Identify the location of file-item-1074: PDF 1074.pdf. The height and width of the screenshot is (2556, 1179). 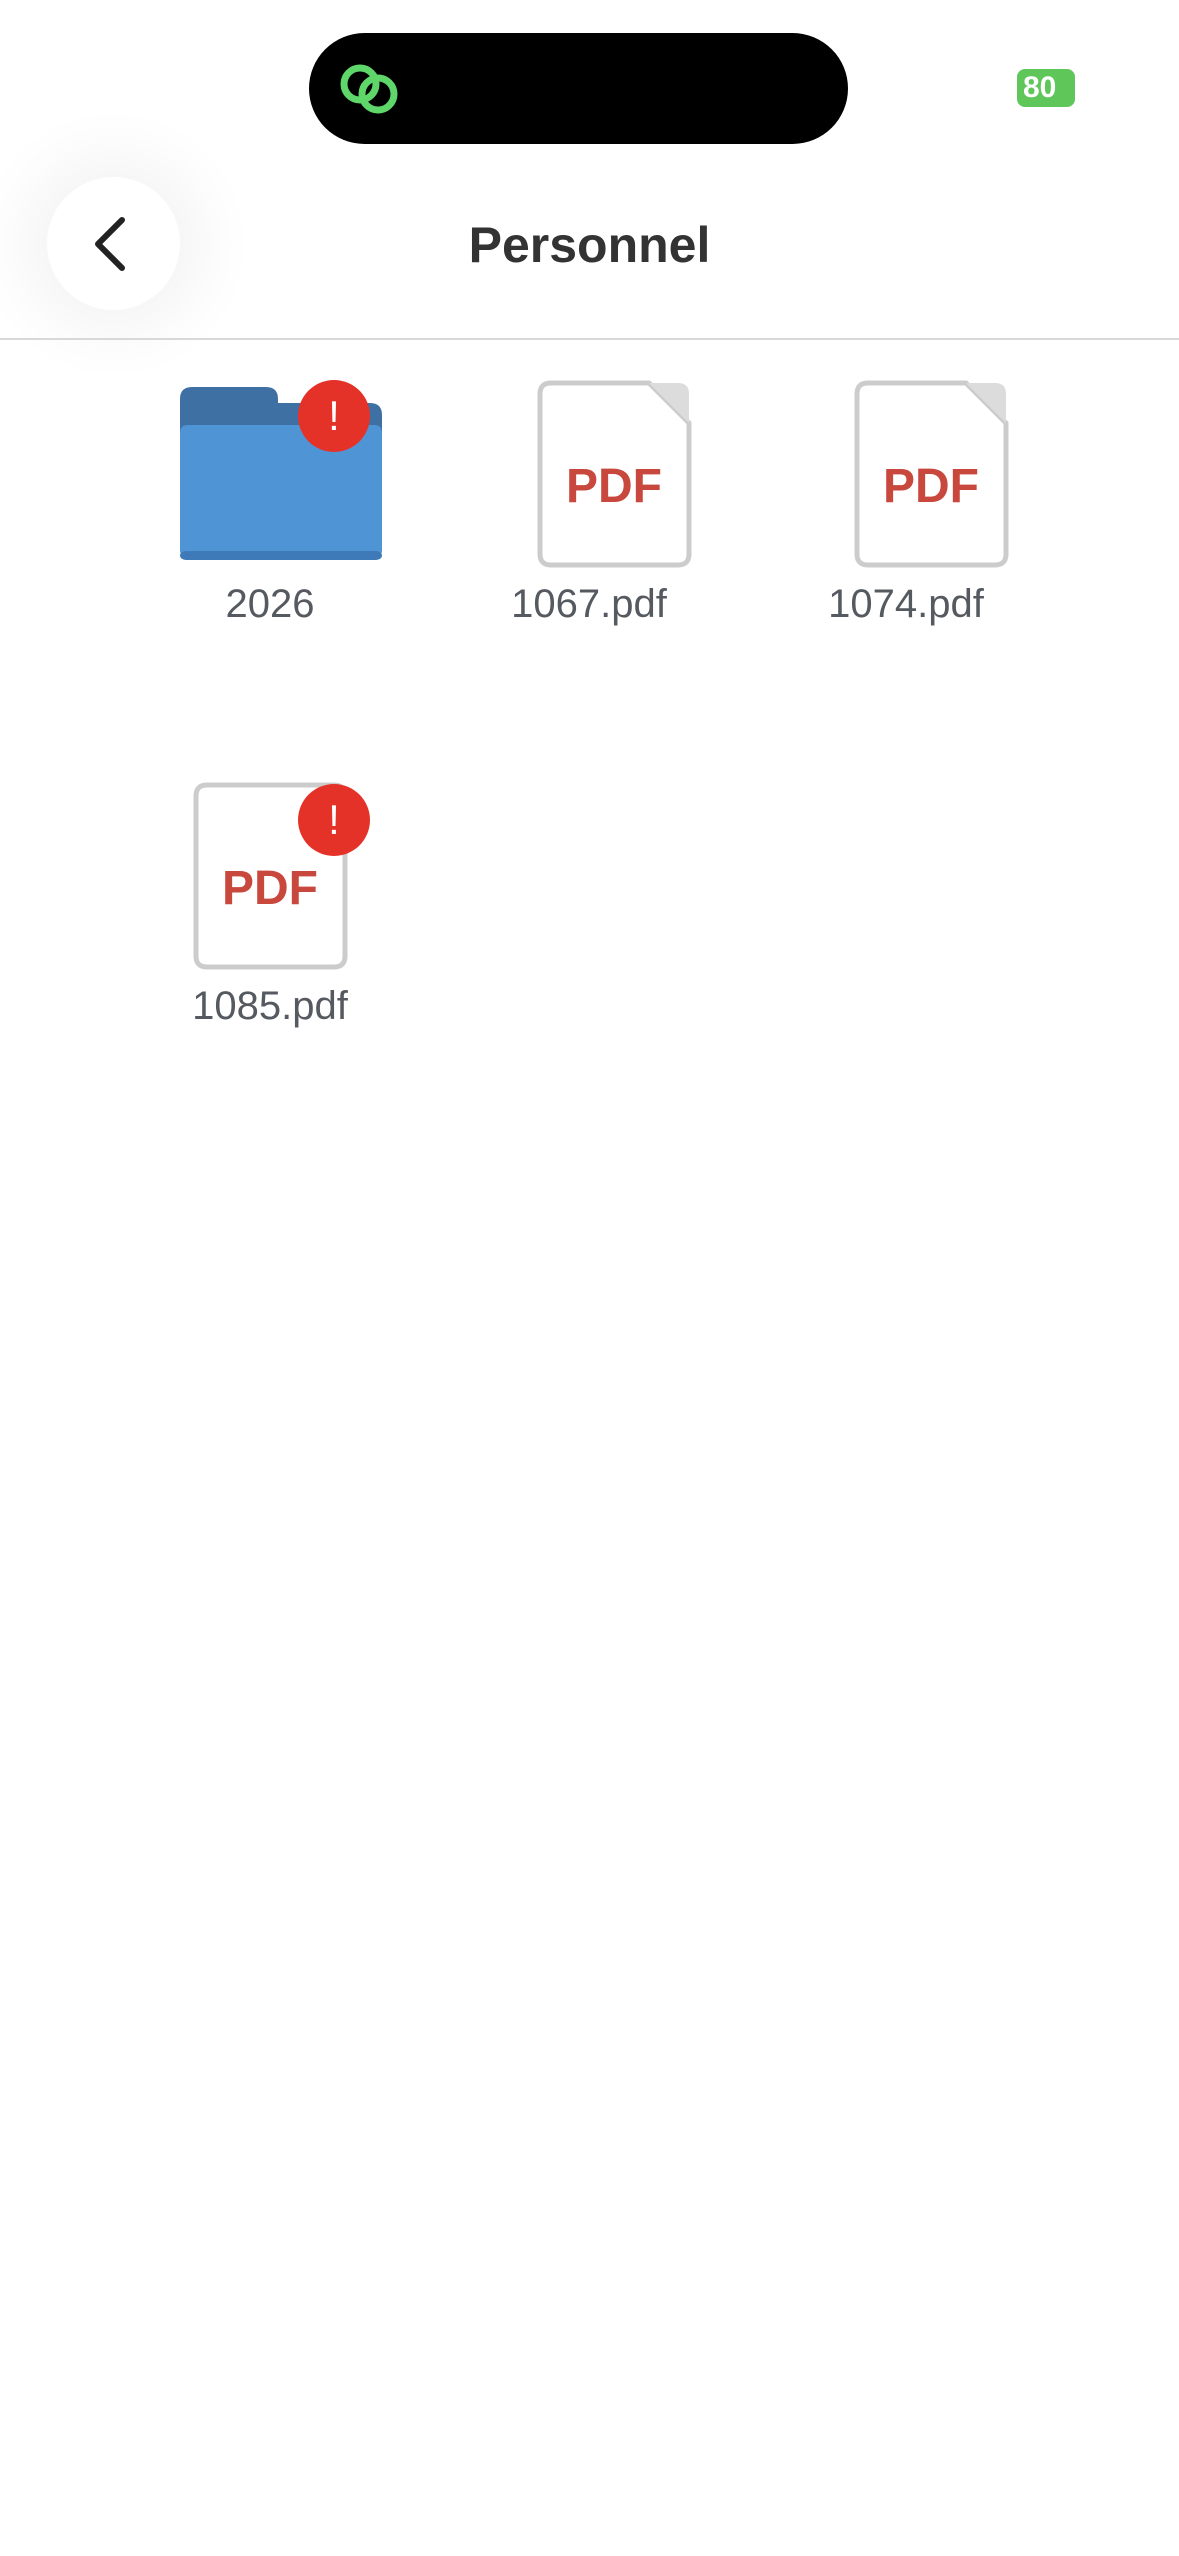
(906, 510).